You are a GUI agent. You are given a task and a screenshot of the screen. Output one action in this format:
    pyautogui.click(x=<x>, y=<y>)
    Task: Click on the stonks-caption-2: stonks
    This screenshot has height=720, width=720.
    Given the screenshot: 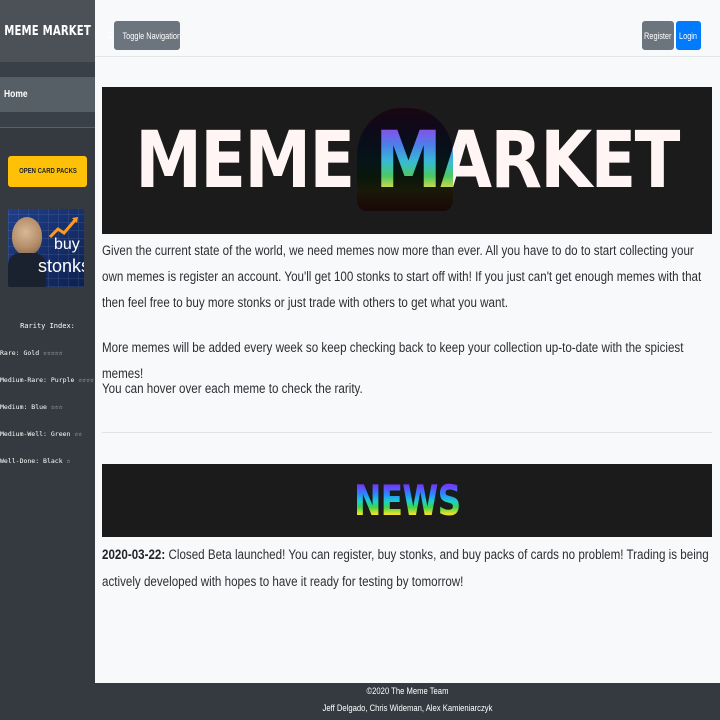 What is the action you would take?
    pyautogui.click(x=61, y=266)
    